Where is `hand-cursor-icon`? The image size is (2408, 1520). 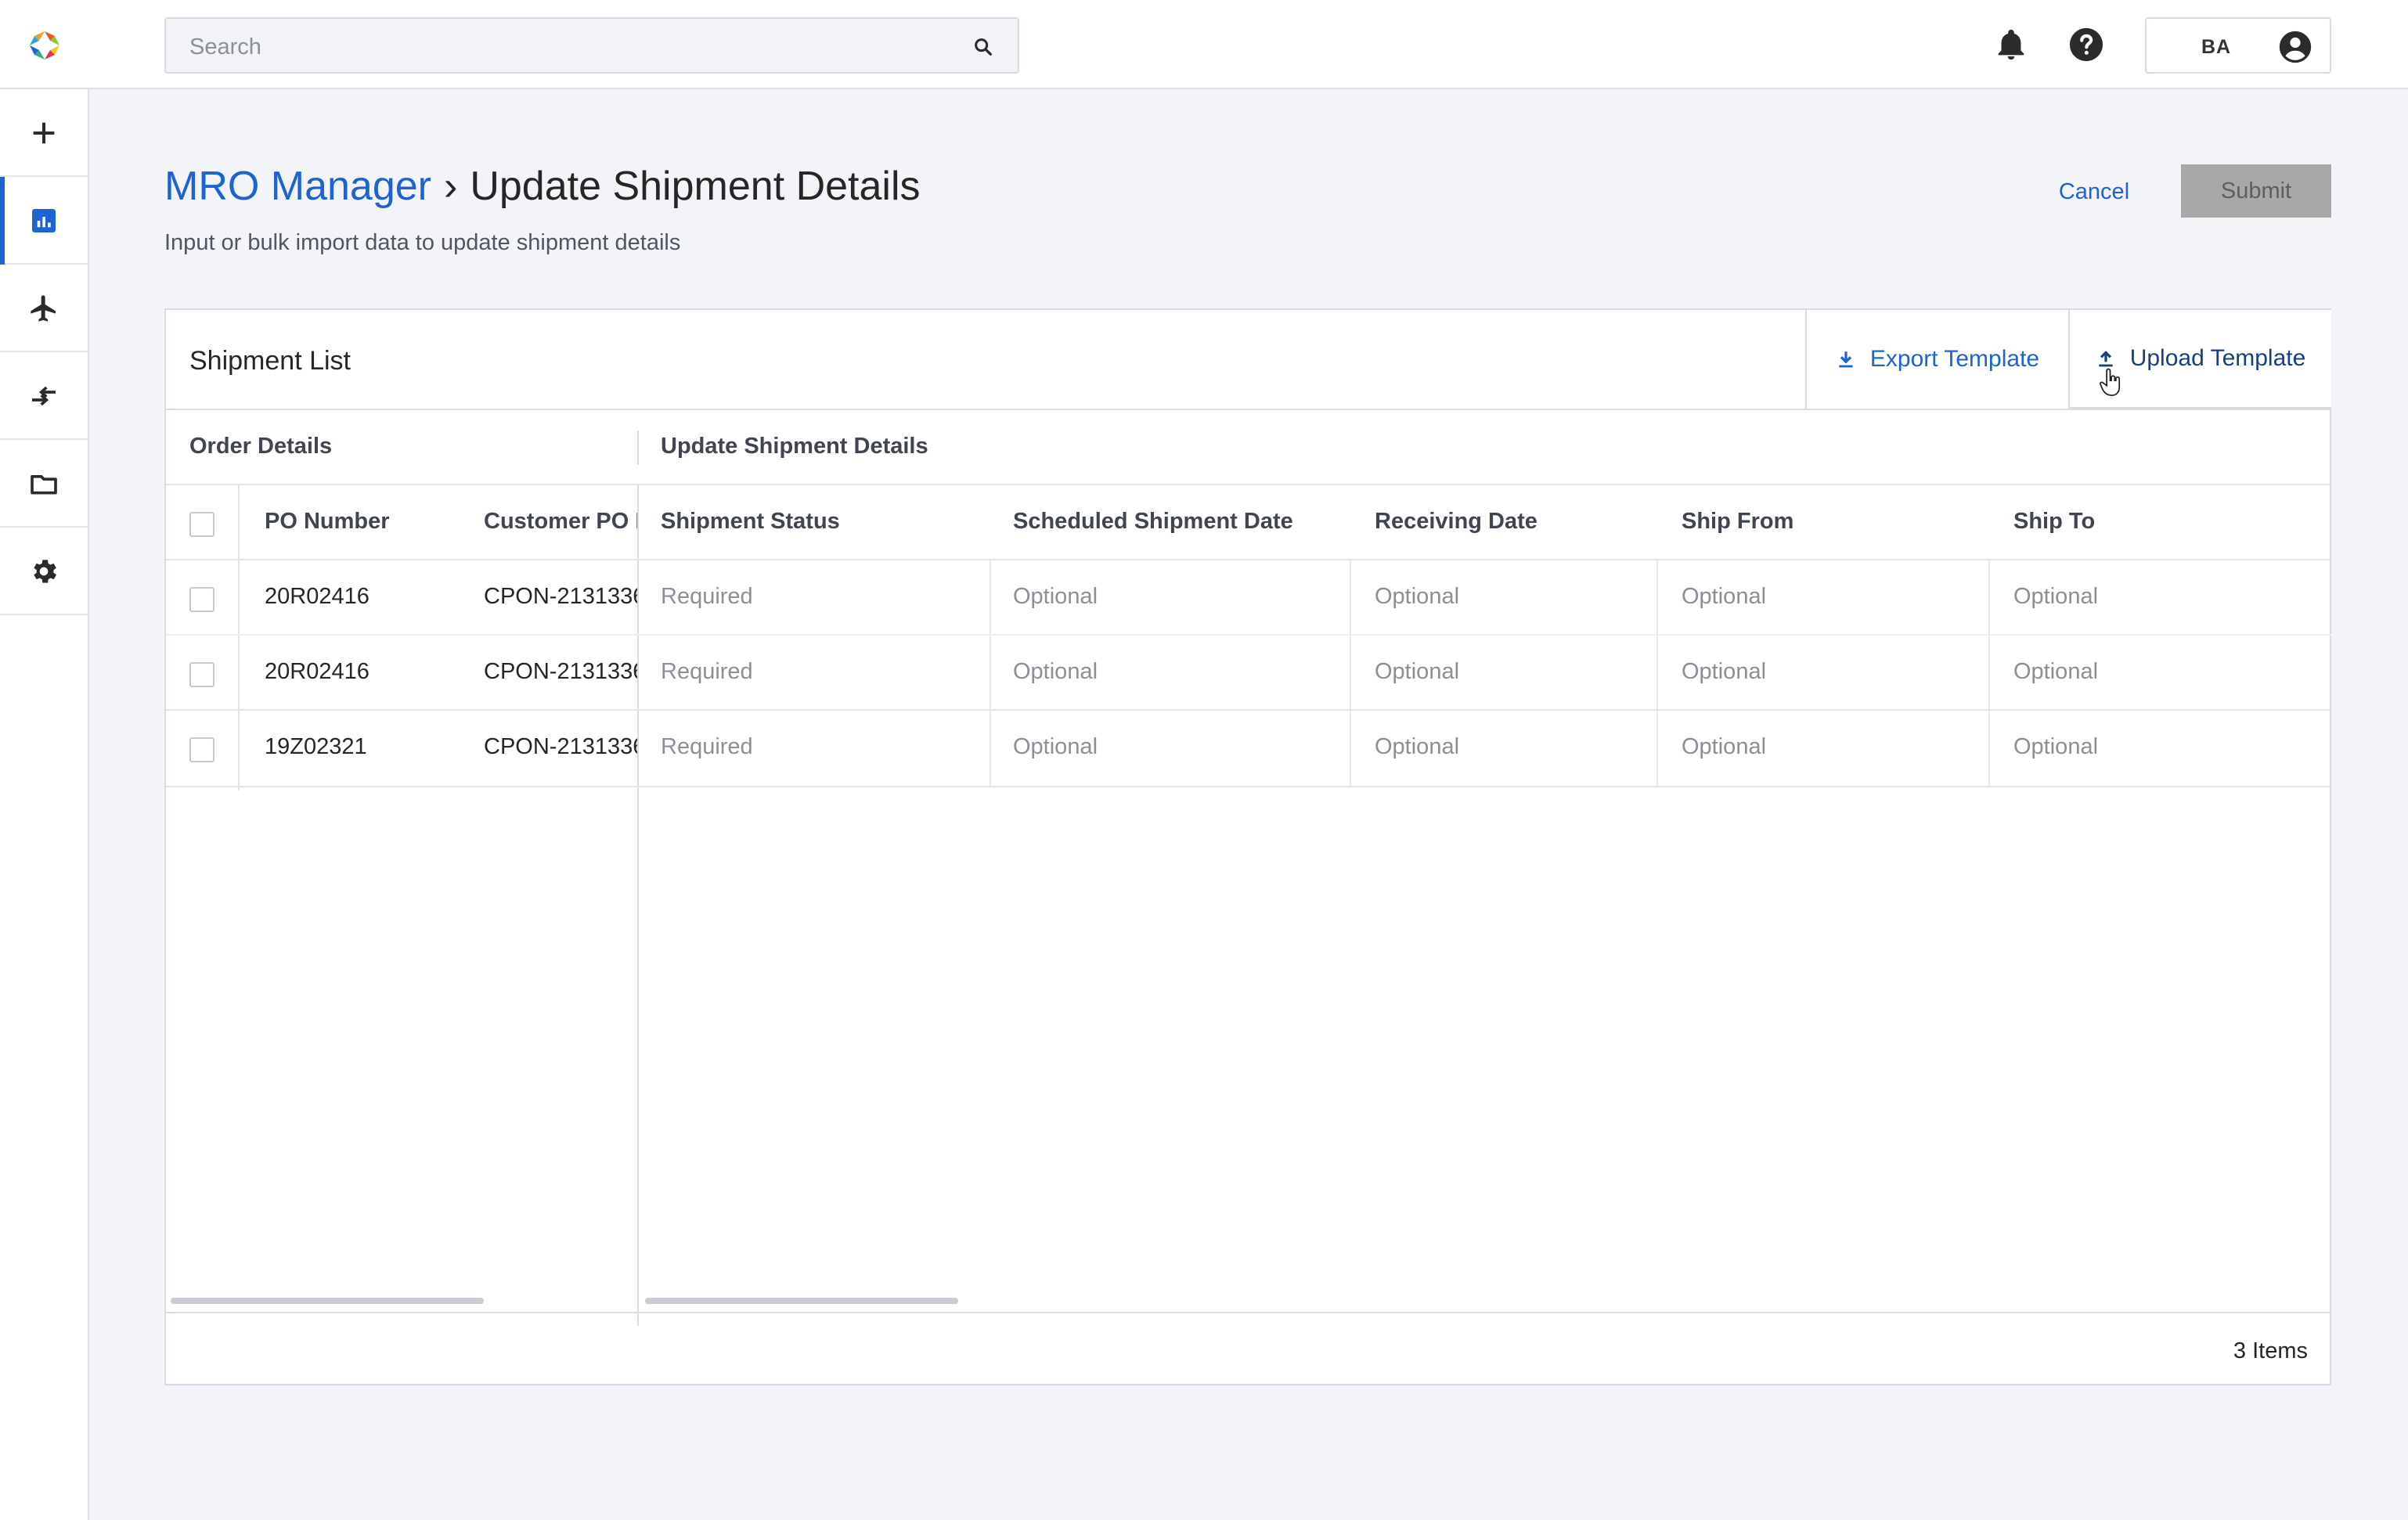
hand-cursor-icon is located at coordinates (2110, 382).